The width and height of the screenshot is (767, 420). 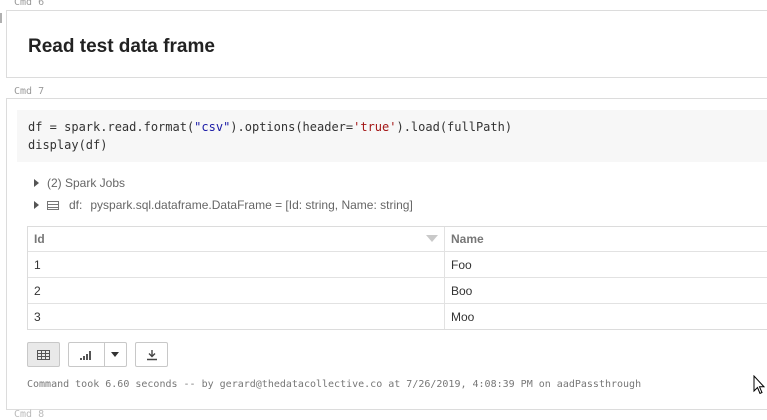 I want to click on code-token: df = spark.read.format(, so click(x=111, y=127).